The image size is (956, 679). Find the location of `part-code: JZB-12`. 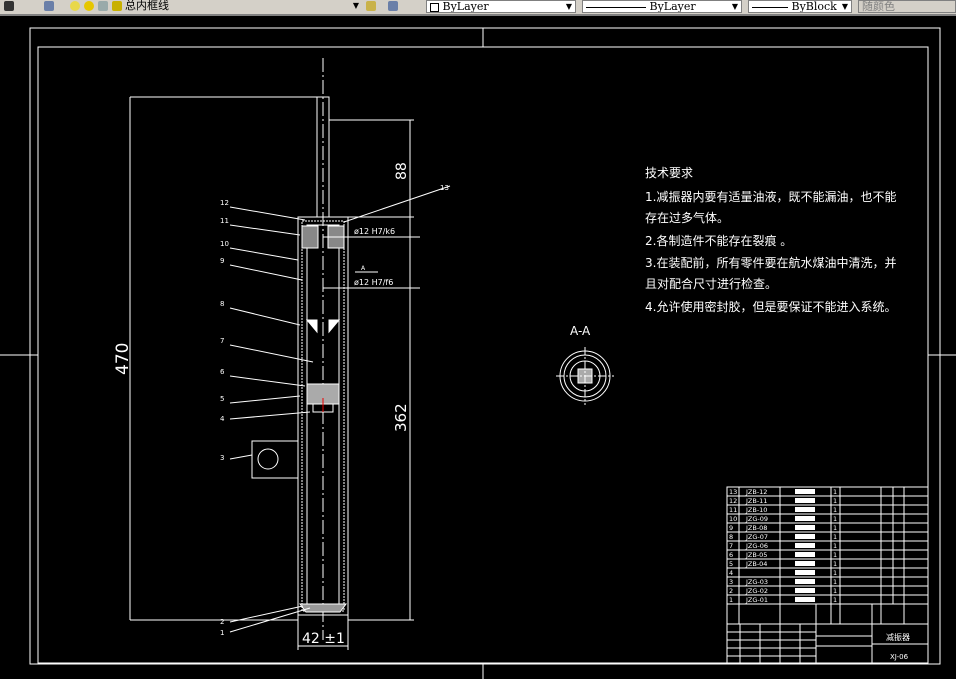

part-code: JZB-12 is located at coordinates (756, 492).